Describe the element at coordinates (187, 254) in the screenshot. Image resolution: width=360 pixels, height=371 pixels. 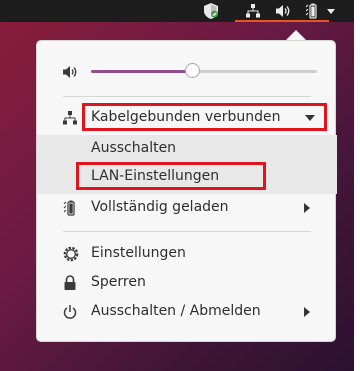
I see `settings-item: Einstellungen` at that location.